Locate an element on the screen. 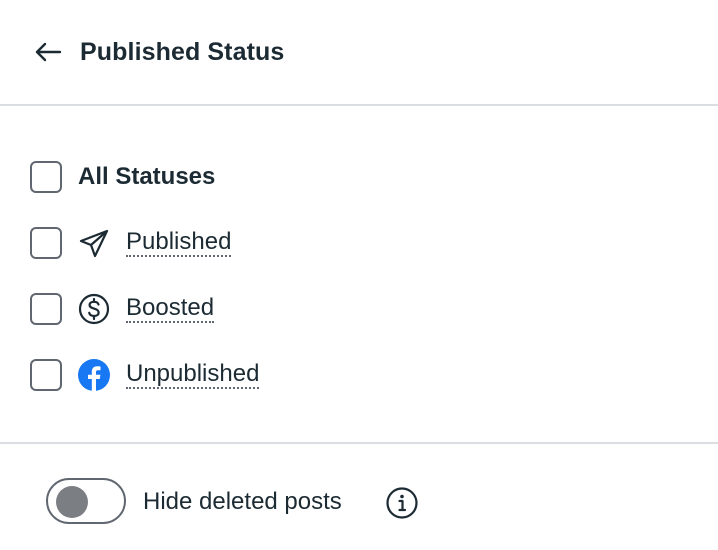  facebook-icon is located at coordinates (94, 375).